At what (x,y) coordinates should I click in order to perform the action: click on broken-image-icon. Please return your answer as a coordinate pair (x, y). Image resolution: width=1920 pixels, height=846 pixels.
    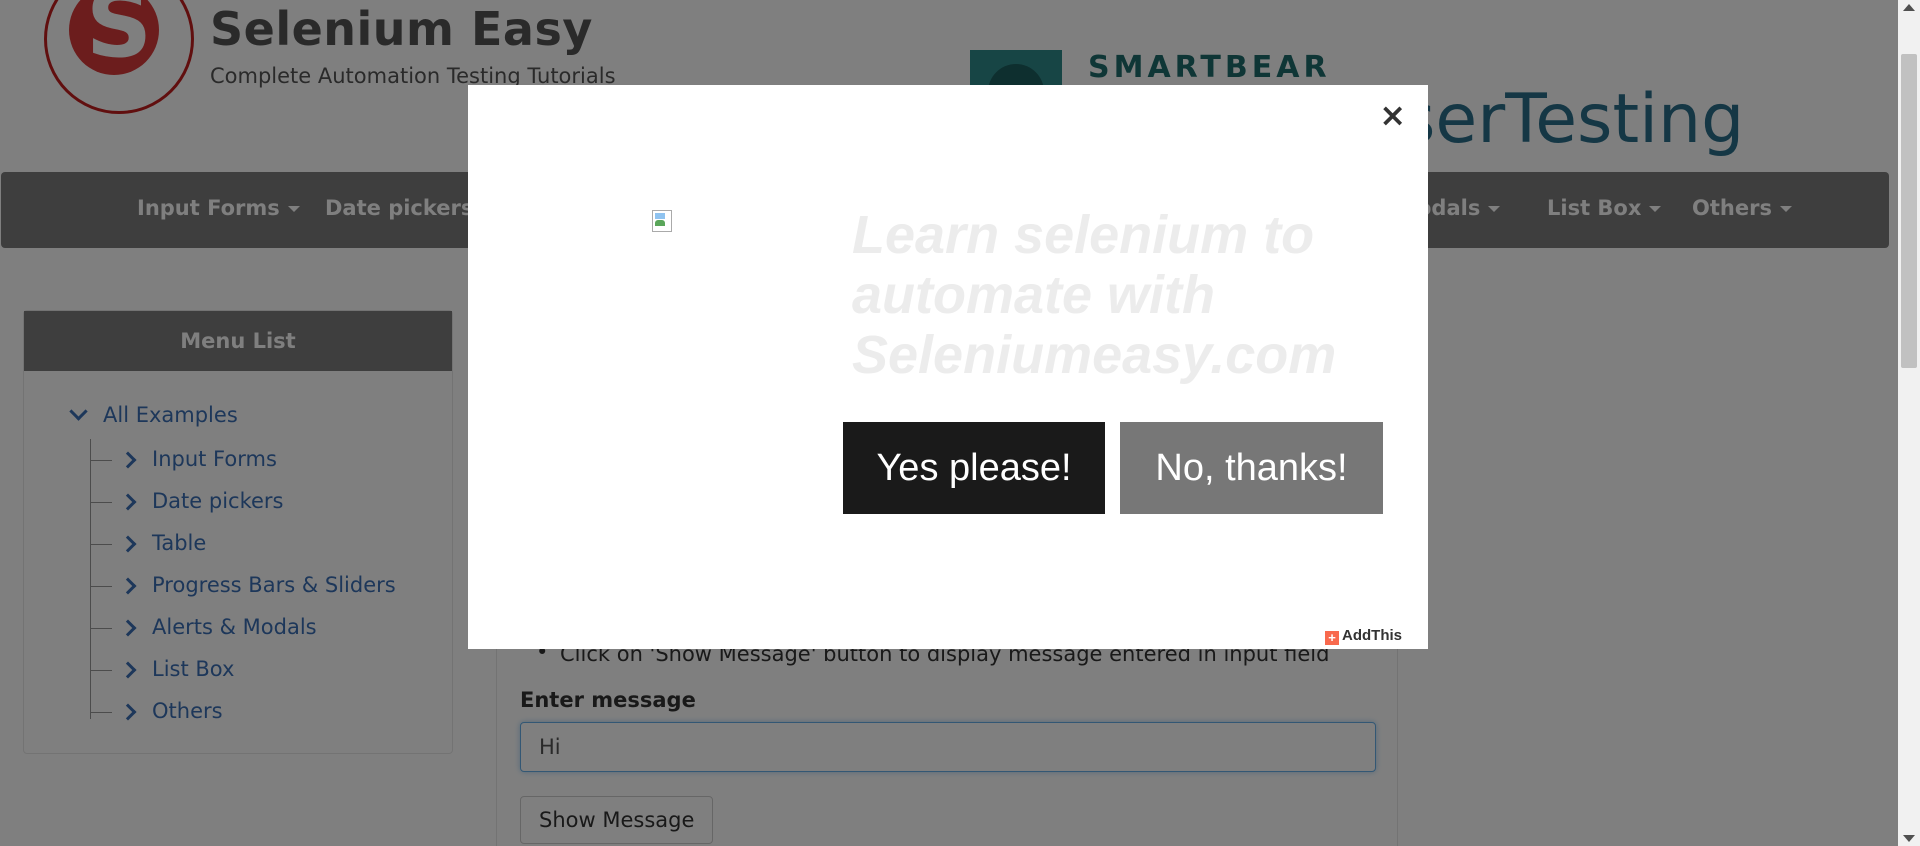
    Looking at the image, I should click on (662, 221).